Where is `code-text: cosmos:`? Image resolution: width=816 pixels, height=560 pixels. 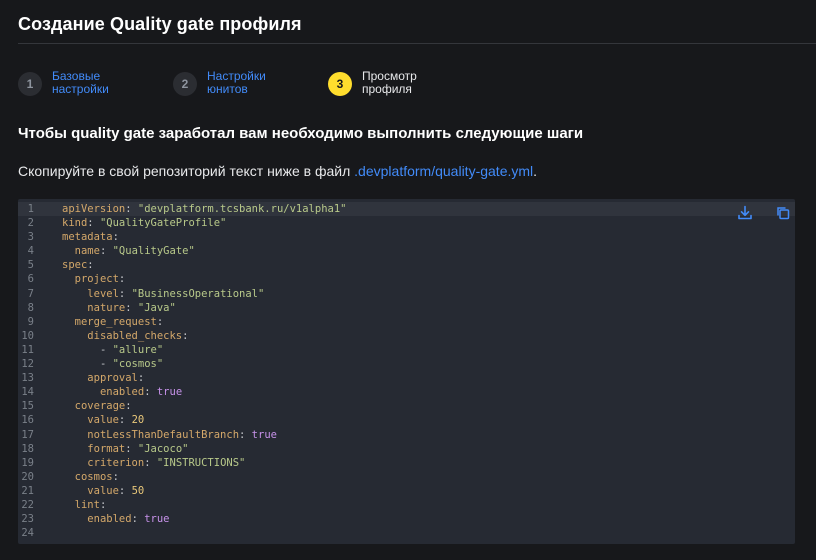 code-text: cosmos: is located at coordinates (96, 476).